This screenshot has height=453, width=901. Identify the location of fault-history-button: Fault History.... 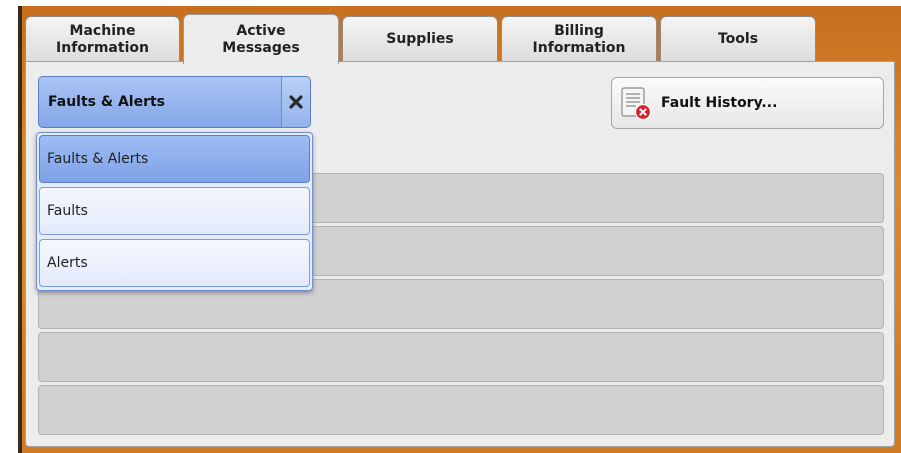
(747, 103).